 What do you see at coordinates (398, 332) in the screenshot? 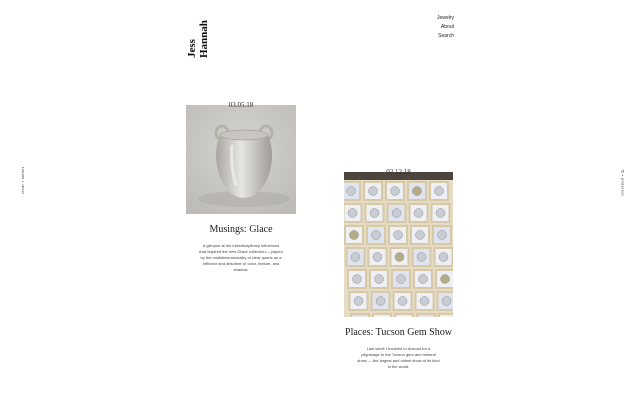
I see `post-title: Places: Tucson Gem Show` at bounding box center [398, 332].